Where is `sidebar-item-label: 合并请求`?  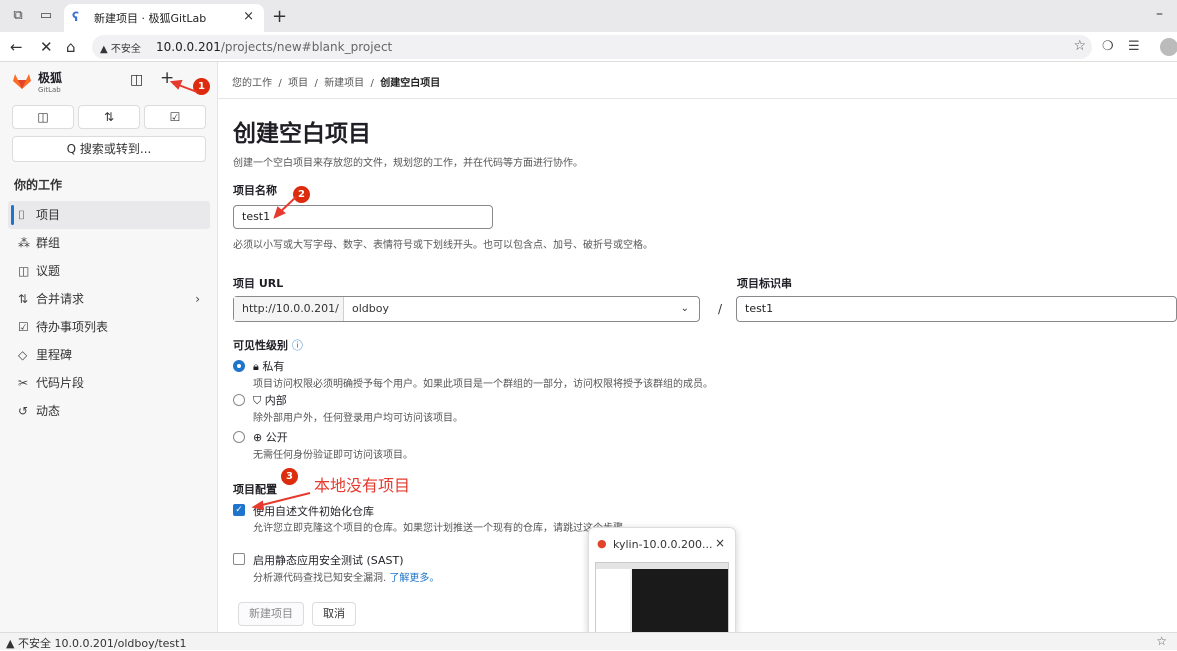
sidebar-item-label: 合并请求 is located at coordinates (60, 299).